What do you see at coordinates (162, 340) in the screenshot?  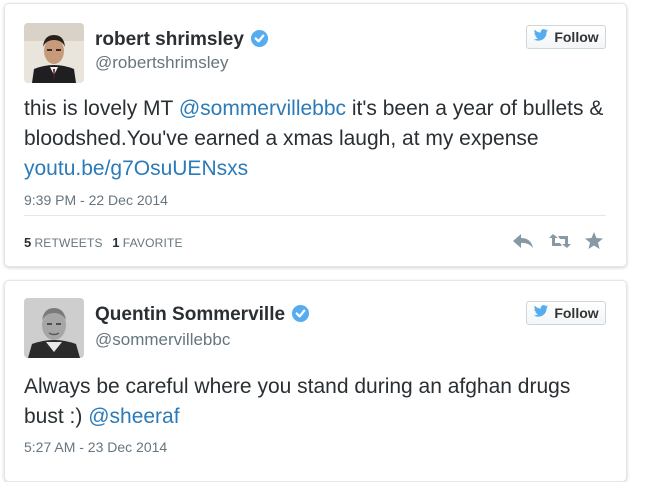 I see `user-handle: @sommervillebbc` at bounding box center [162, 340].